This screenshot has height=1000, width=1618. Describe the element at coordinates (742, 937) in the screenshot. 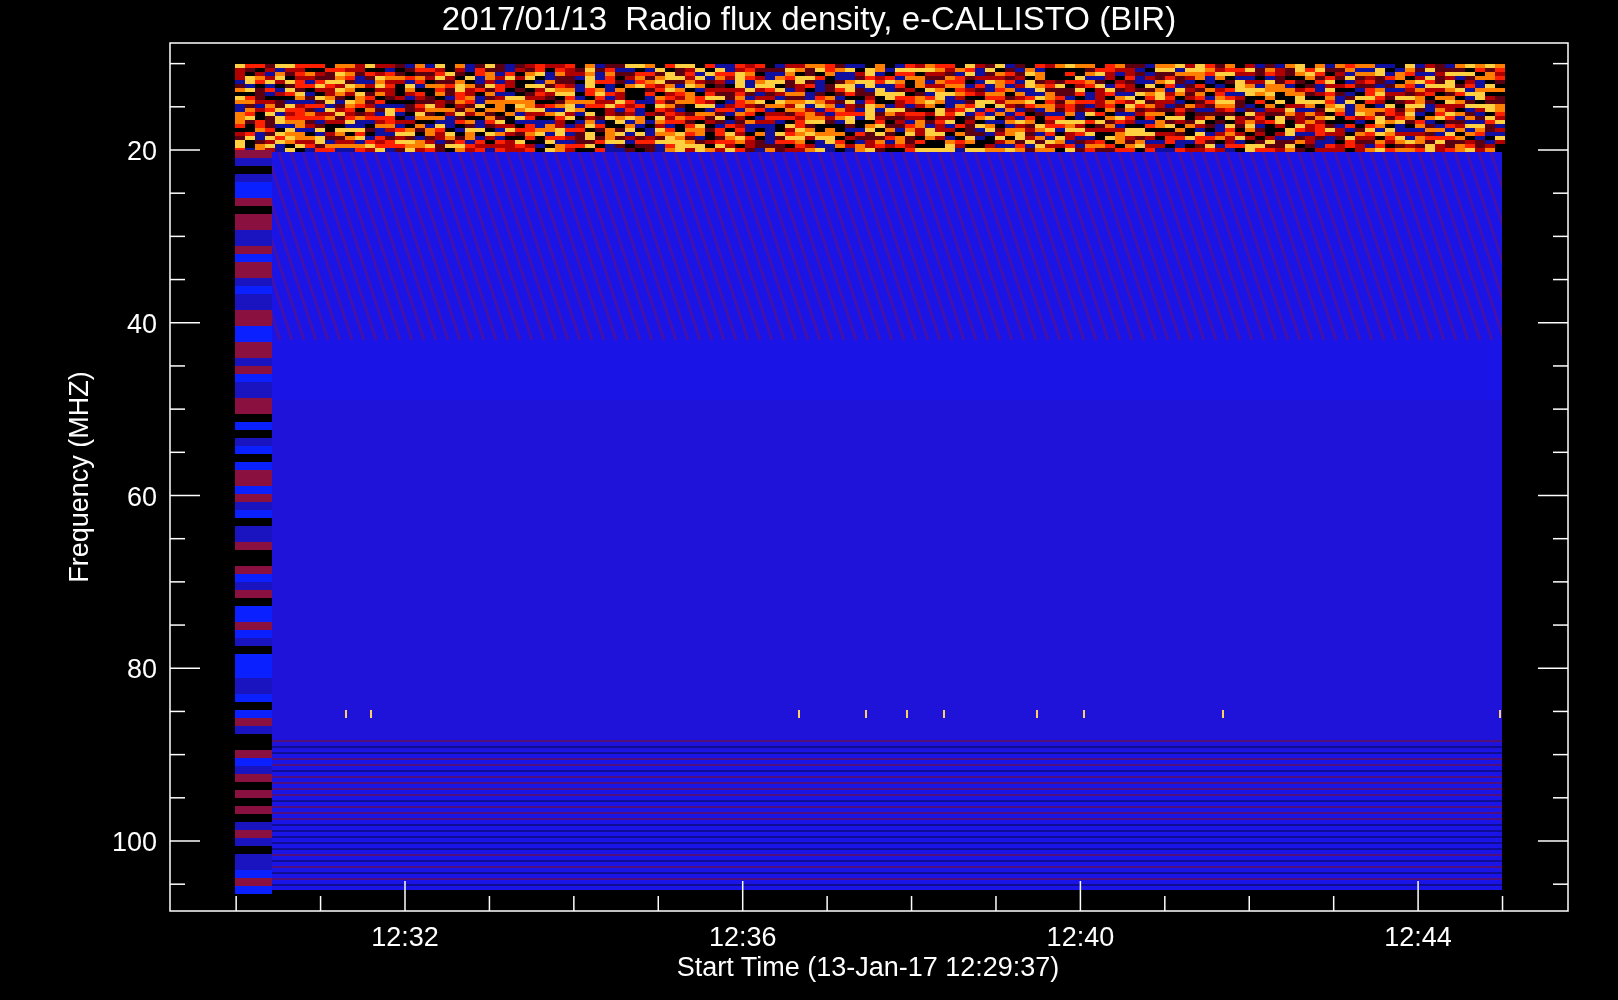

I see `tick-label: 12:36` at that location.